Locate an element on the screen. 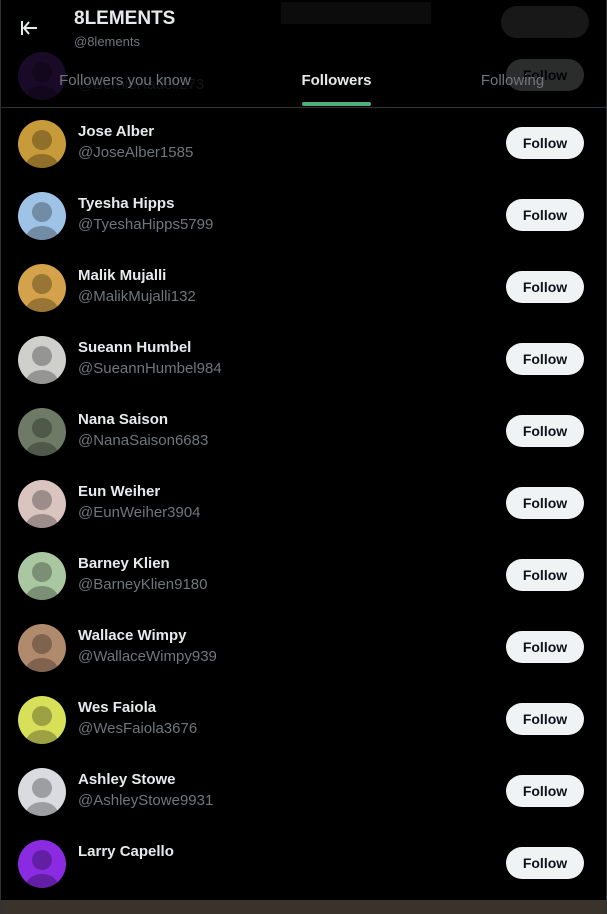 The height and width of the screenshot is (914, 607). follower-handle: @JoseAlber1585 is located at coordinates (136, 152).